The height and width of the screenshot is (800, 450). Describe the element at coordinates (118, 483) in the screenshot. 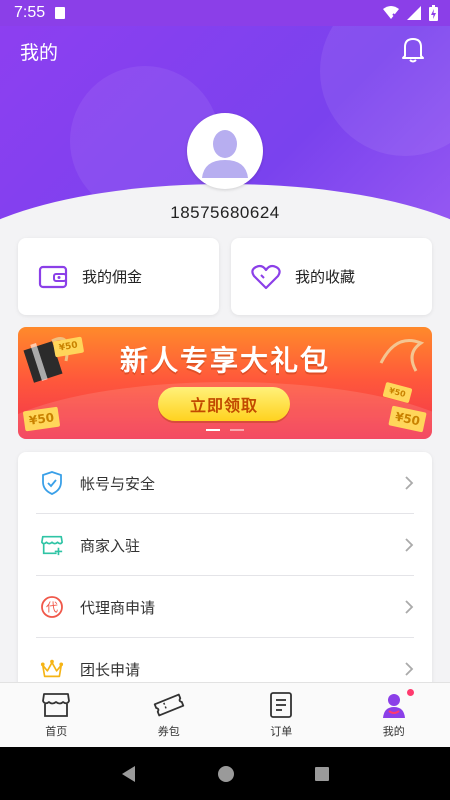

I see `menu-item-label: 帐号与安全` at that location.